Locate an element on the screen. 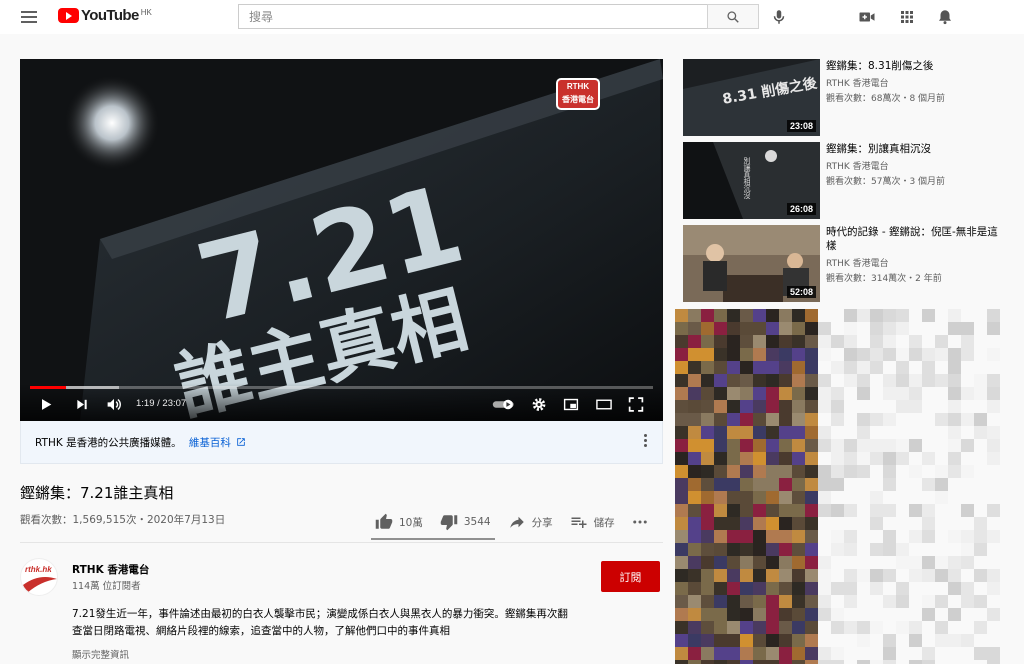  sentiment-bar is located at coordinates (433, 539).